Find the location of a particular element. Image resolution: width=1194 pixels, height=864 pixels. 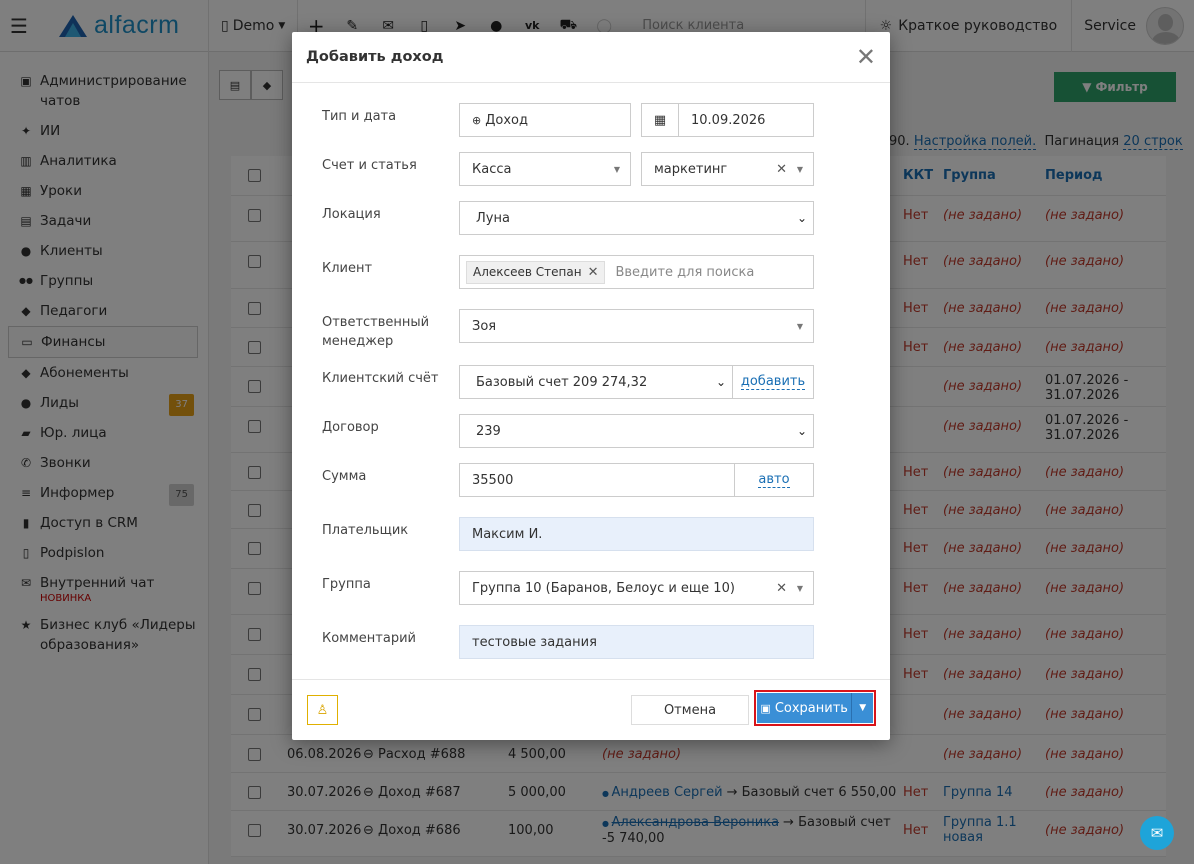

client-select: Алексеев Степан ✕ Введите для поиска is located at coordinates (636, 272).